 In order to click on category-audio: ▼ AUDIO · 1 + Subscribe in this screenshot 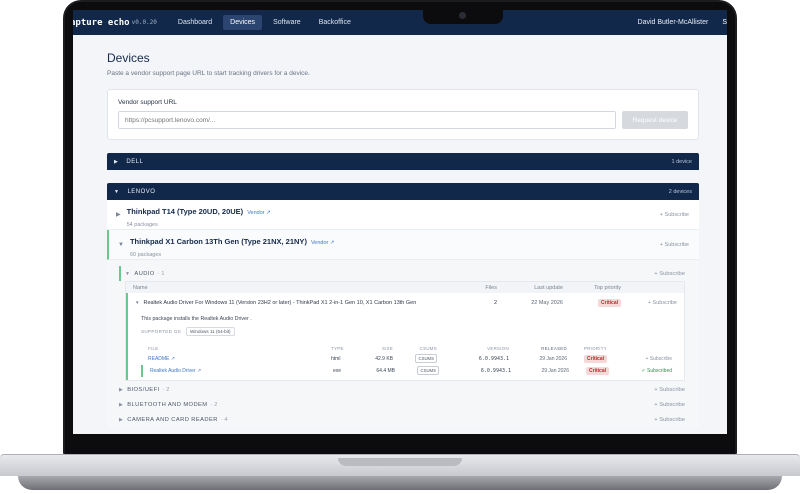, I will do `click(402, 273)`.